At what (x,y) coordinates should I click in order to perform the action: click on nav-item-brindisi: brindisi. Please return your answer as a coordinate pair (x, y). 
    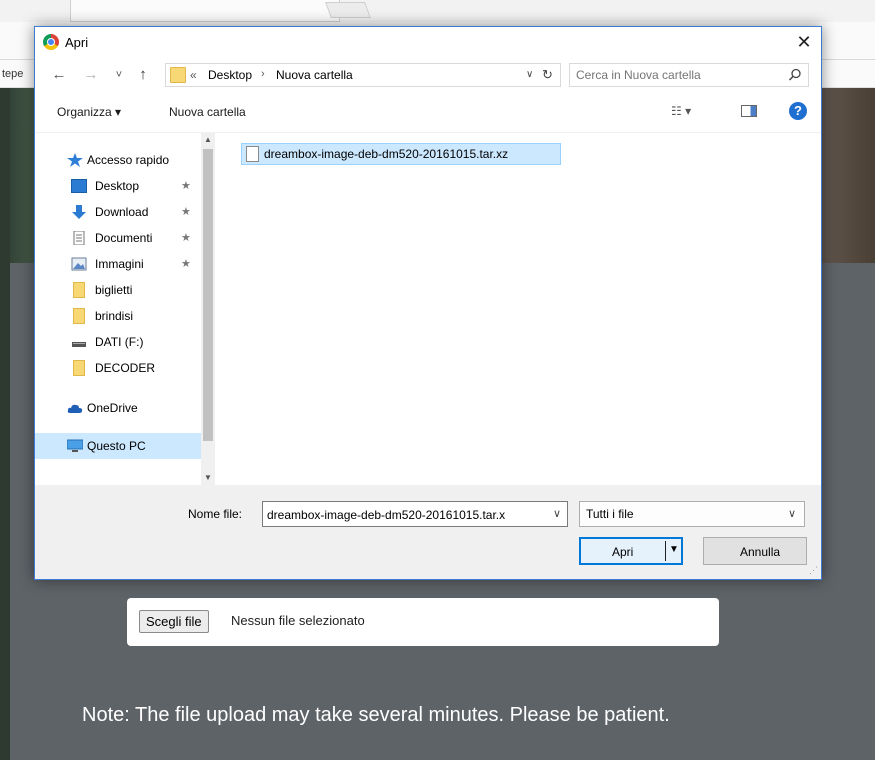
    Looking at the image, I should click on (118, 316).